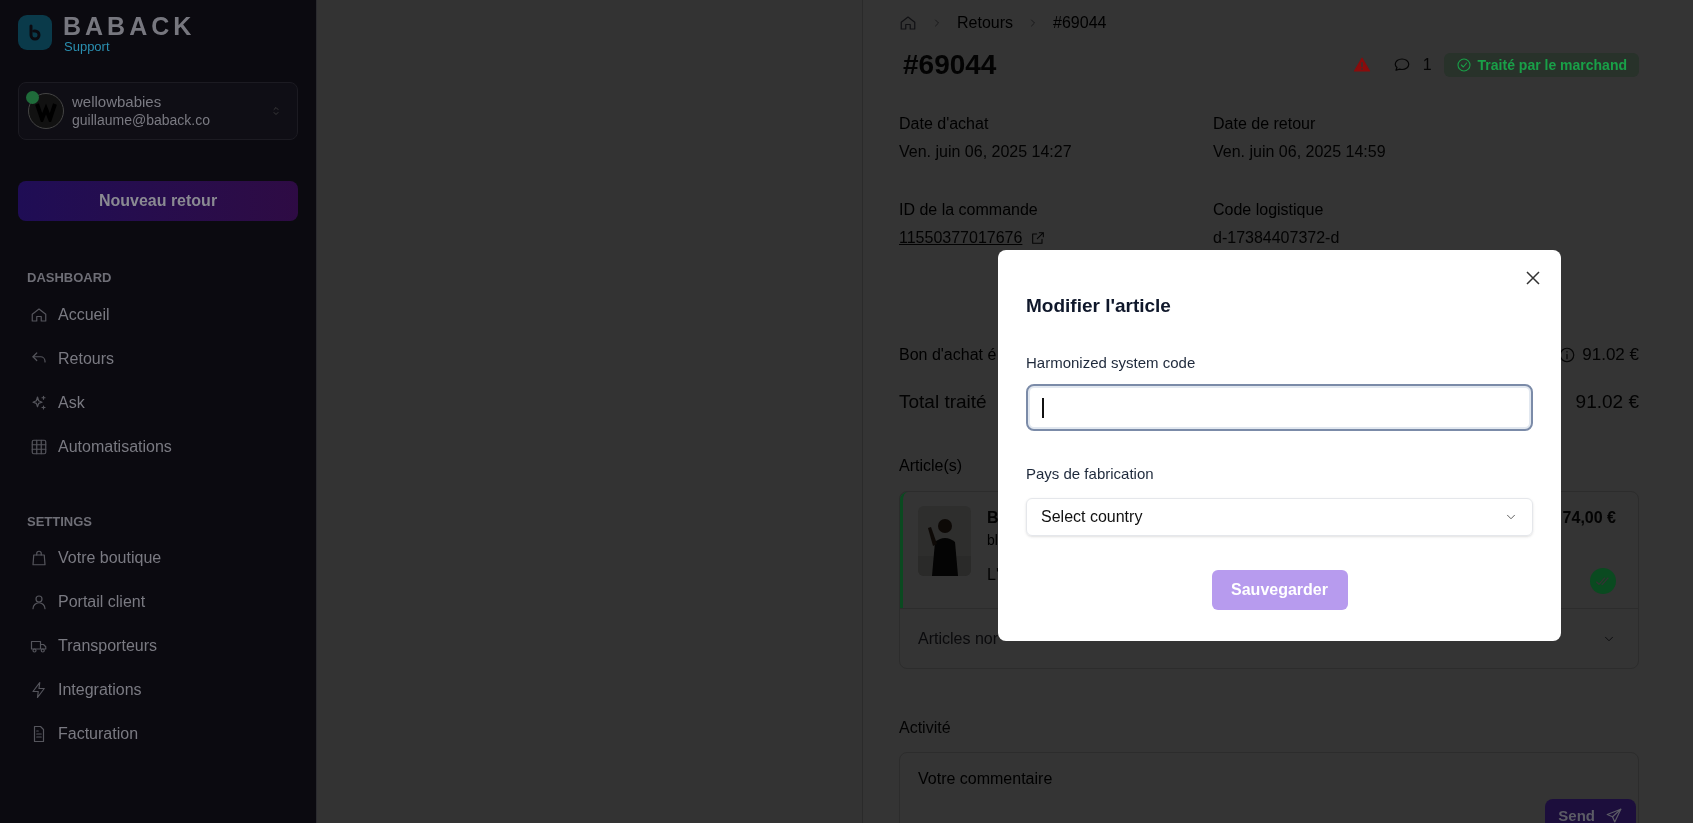  Describe the element at coordinates (70, 314) in the screenshot. I see `sidebar-item: Accueil` at that location.